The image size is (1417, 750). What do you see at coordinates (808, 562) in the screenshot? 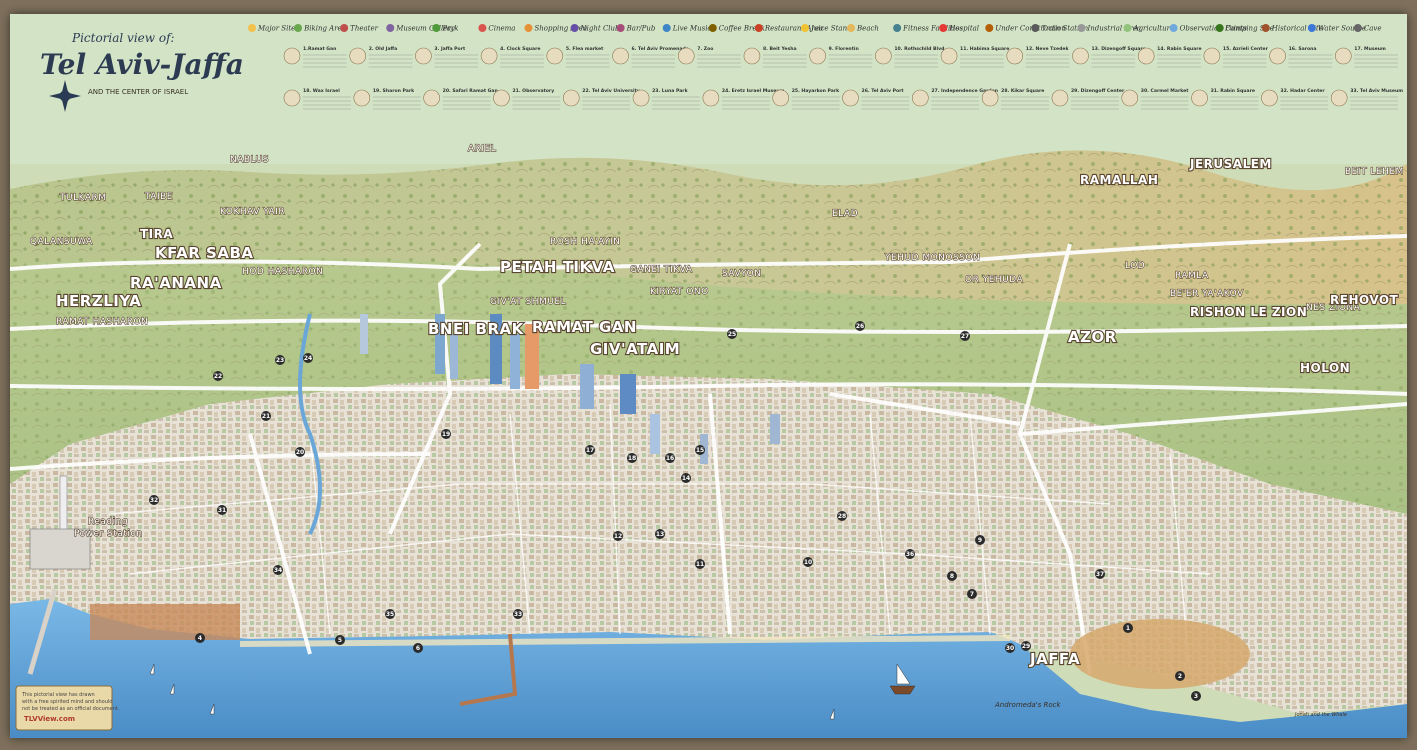
I see `poi-marker: 10` at bounding box center [808, 562].